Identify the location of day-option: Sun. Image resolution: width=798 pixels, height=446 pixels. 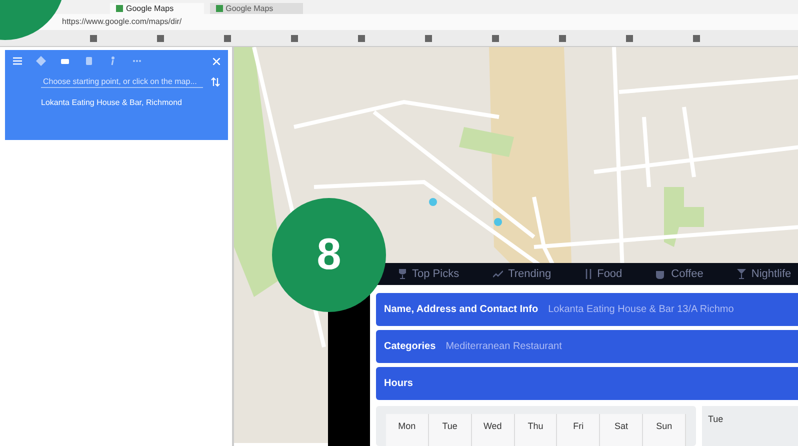
(664, 430).